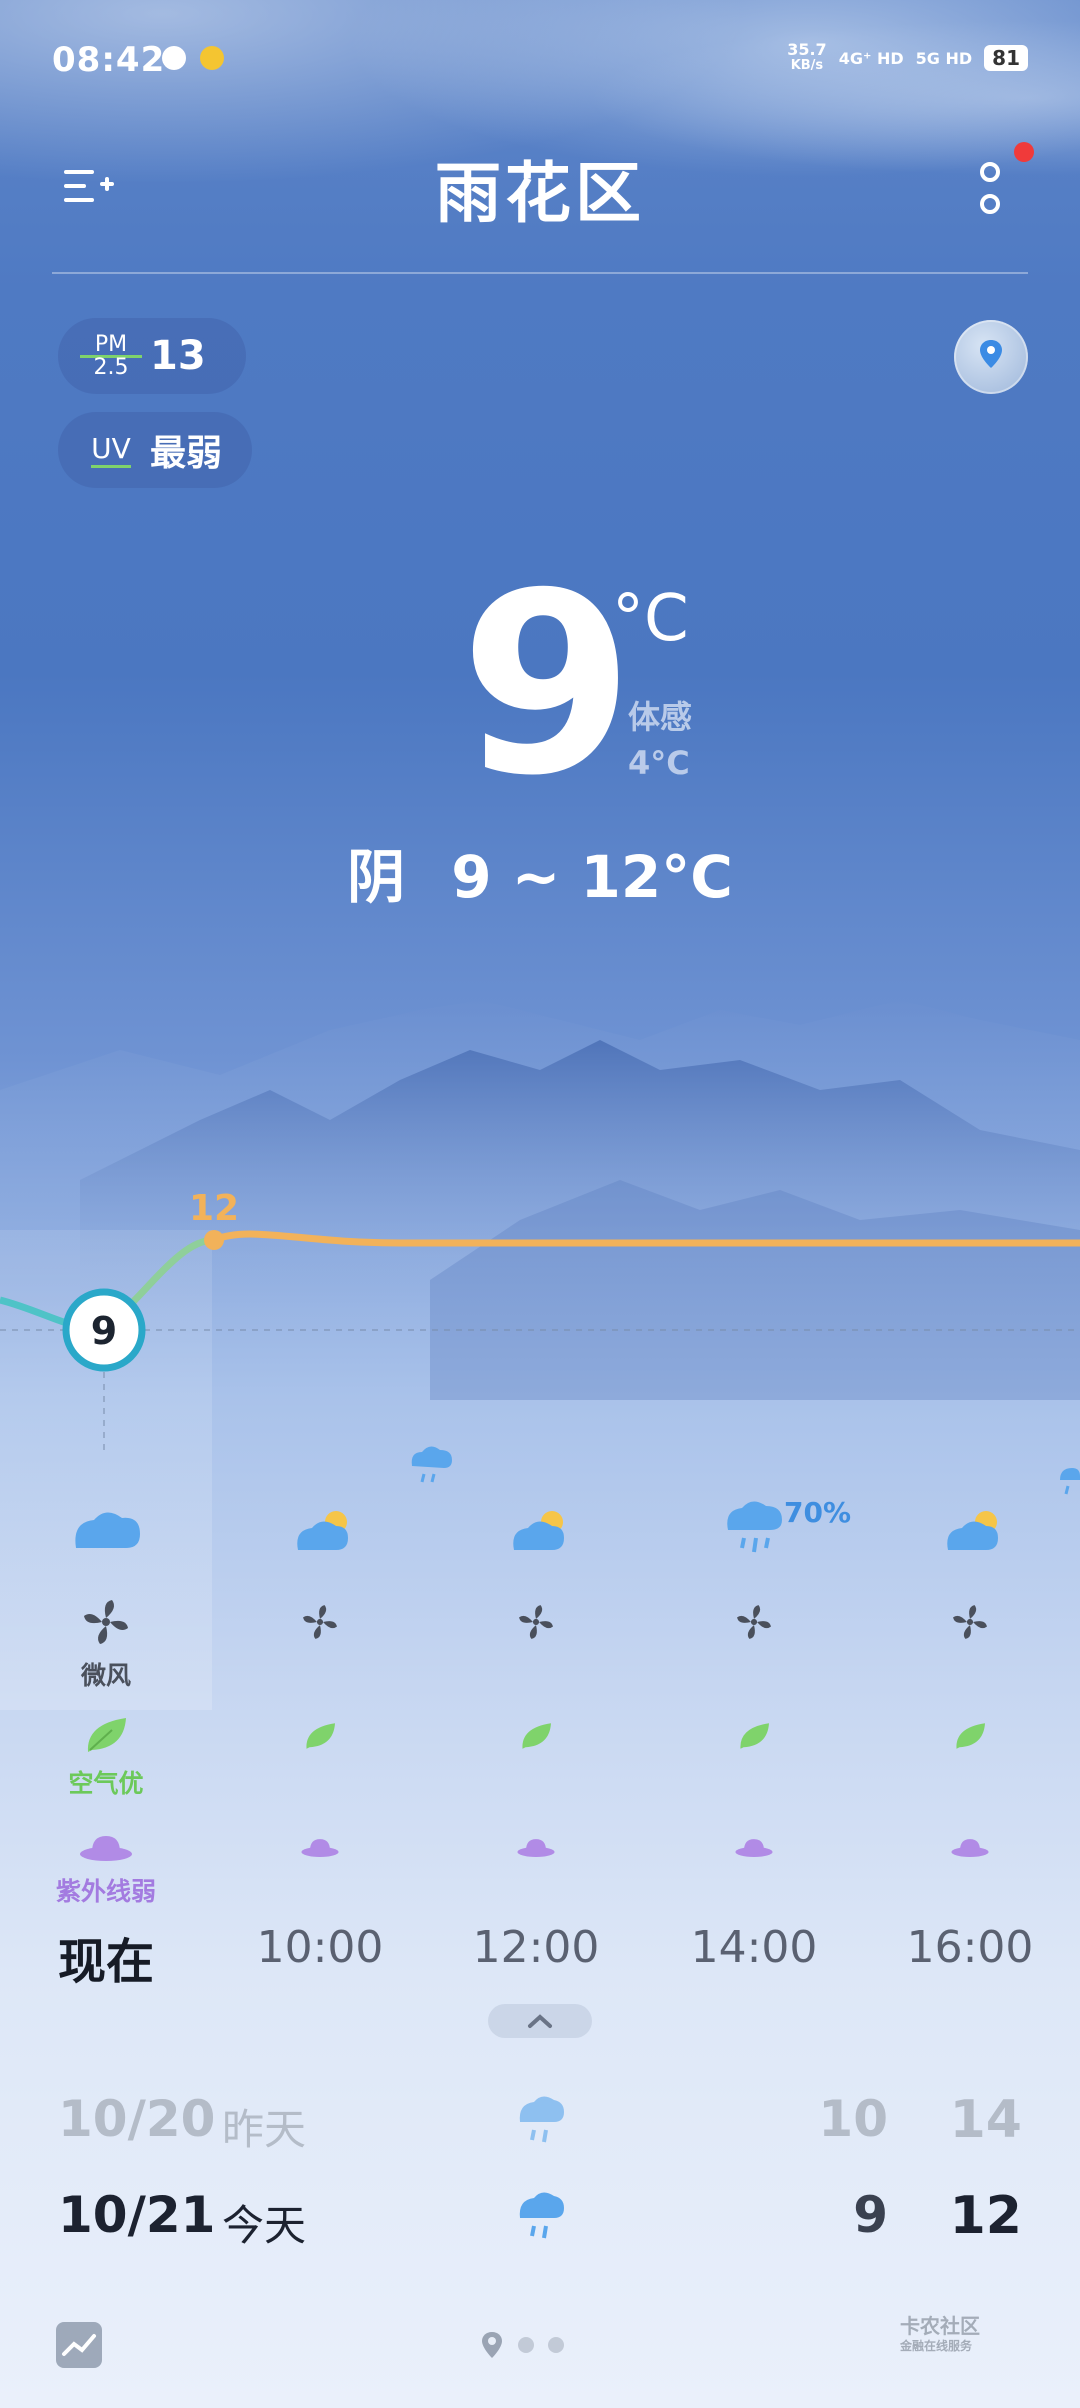  I want to click on watermark: 卡农社区 金融在线服务, so click(940, 2336).